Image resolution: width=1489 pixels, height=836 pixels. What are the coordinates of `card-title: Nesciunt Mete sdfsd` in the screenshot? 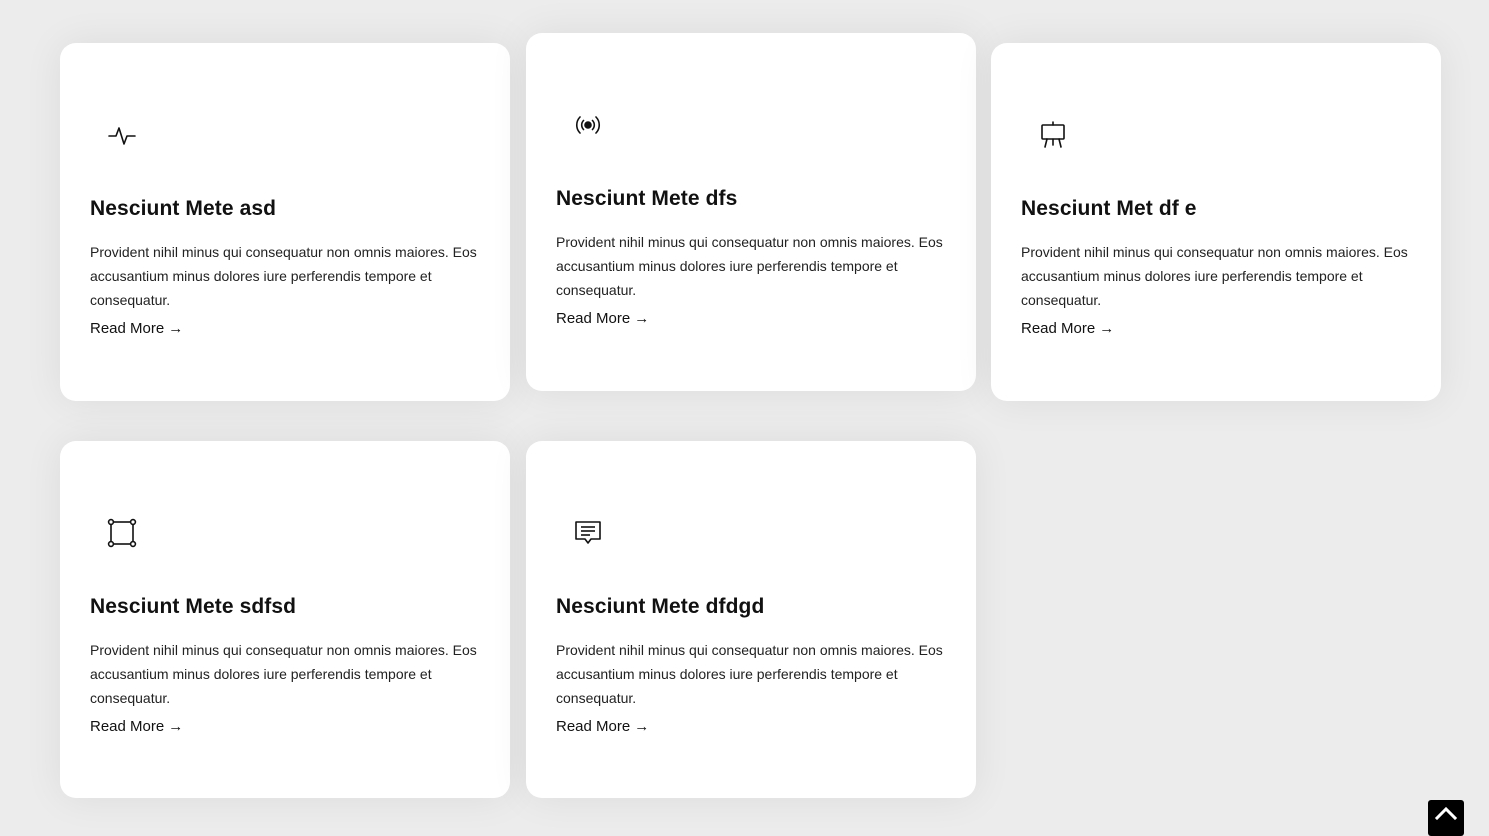 It's located at (193, 606).